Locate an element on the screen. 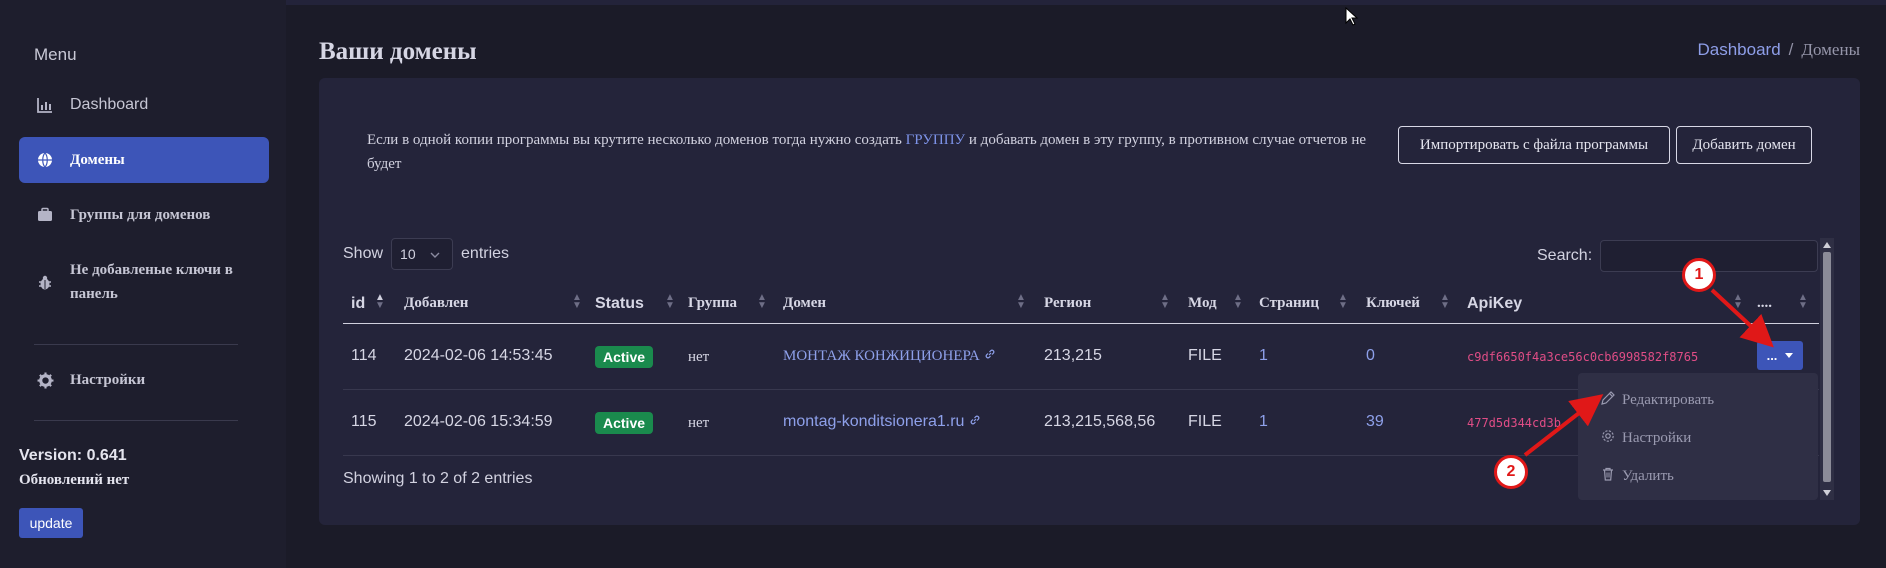 The height and width of the screenshot is (568, 1886). search-control: Search: is located at coordinates (1678, 256).